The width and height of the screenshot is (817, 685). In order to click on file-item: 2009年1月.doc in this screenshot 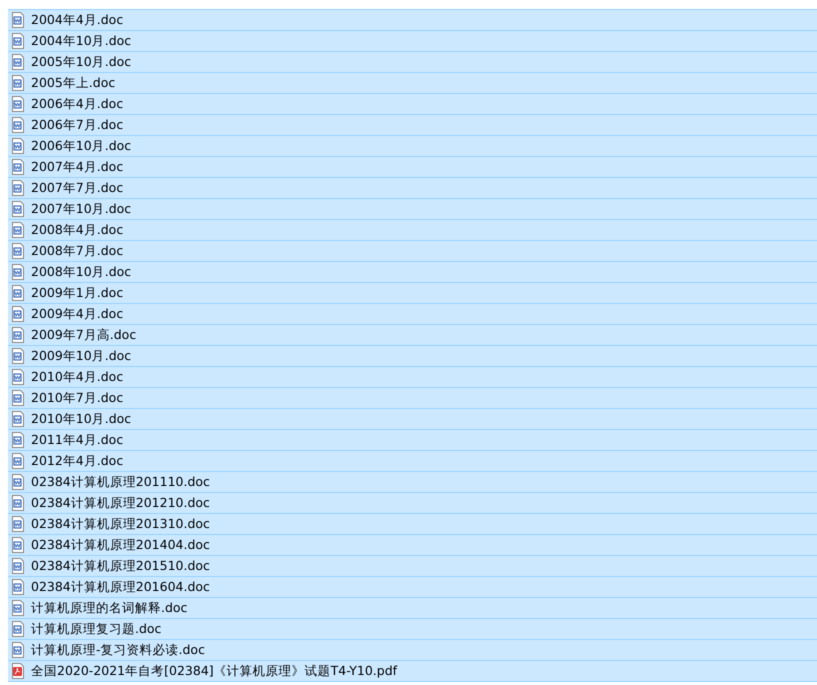, I will do `click(412, 292)`.